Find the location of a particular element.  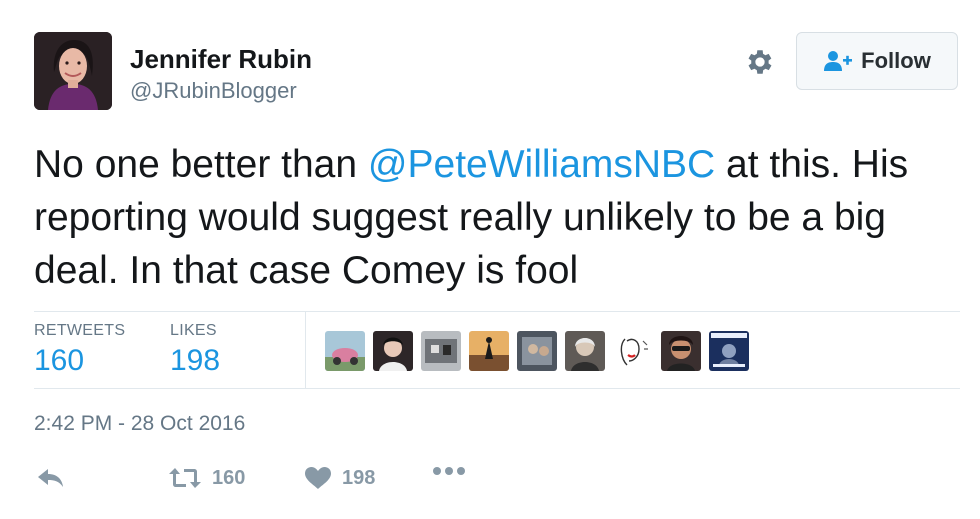

gear-icon is located at coordinates (760, 62).